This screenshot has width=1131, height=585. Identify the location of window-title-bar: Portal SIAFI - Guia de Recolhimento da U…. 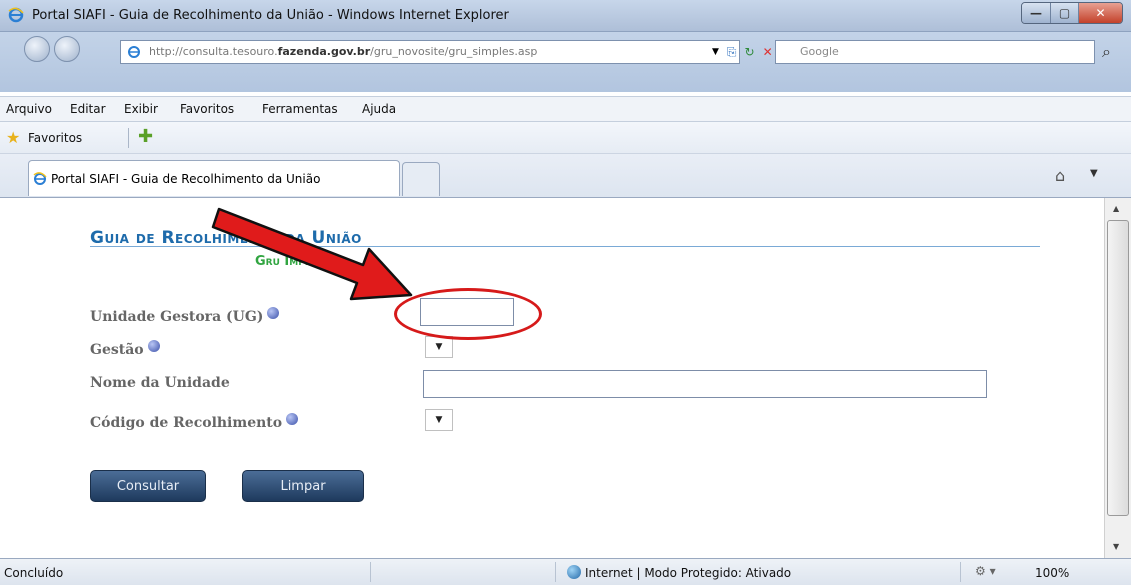
(565, 16).